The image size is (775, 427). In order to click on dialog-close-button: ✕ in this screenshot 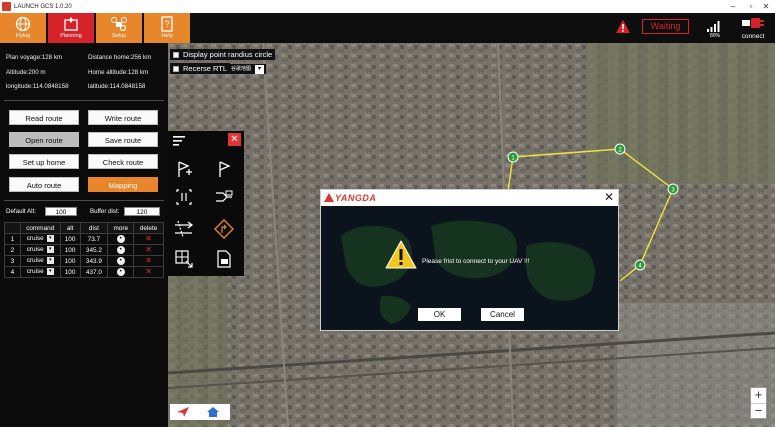, I will do `click(609, 197)`.